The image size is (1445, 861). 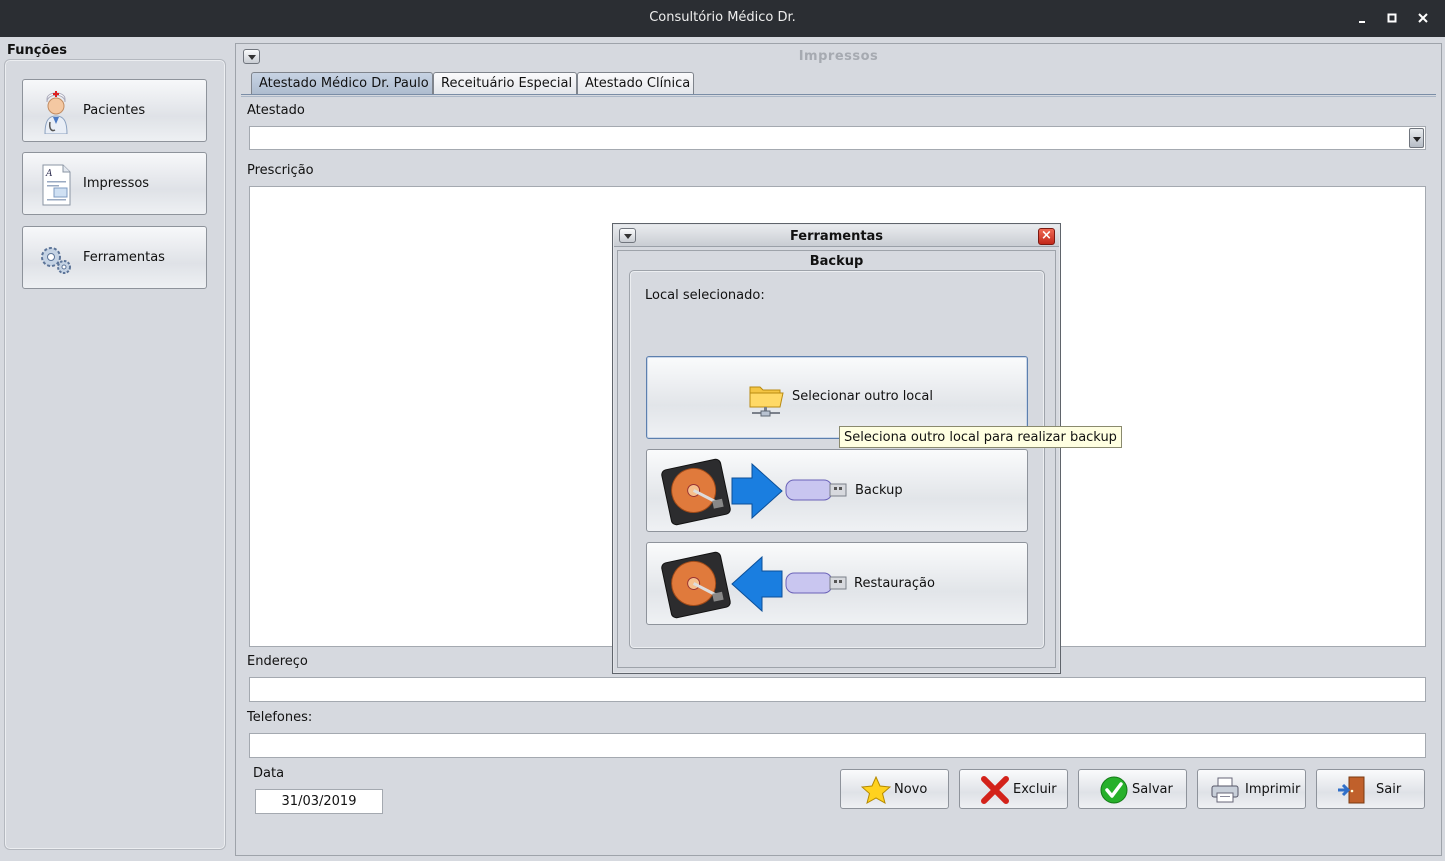 I want to click on backup-button: Backup, so click(x=837, y=490).